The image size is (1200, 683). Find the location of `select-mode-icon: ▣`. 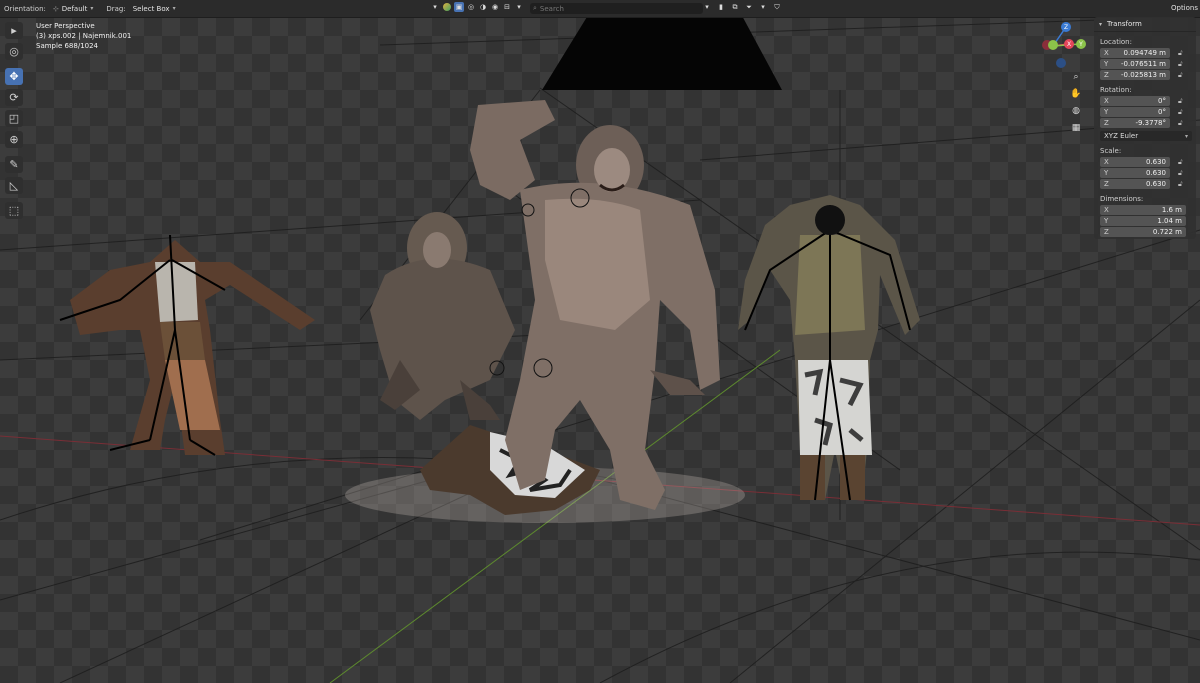

select-mode-icon: ▣ is located at coordinates (459, 7).